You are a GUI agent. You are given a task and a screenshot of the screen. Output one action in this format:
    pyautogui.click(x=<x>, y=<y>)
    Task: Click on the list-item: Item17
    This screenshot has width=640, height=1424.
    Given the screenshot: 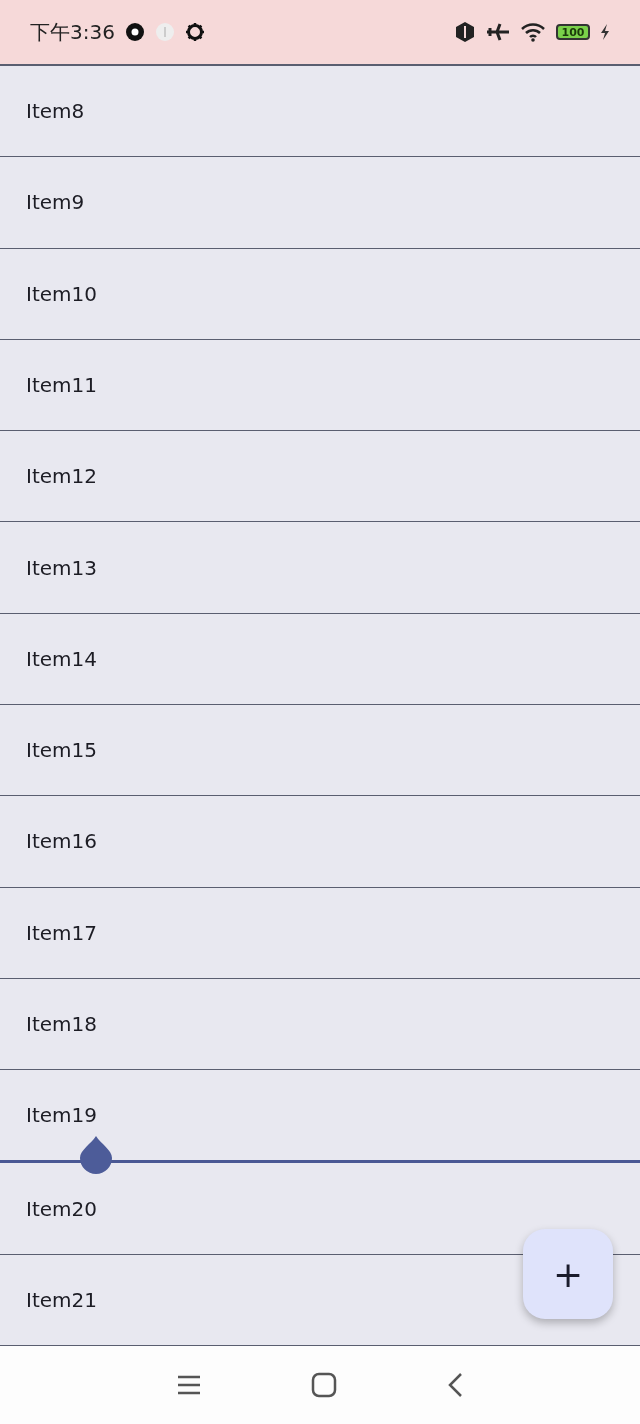 What is the action you would take?
    pyautogui.click(x=320, y=933)
    